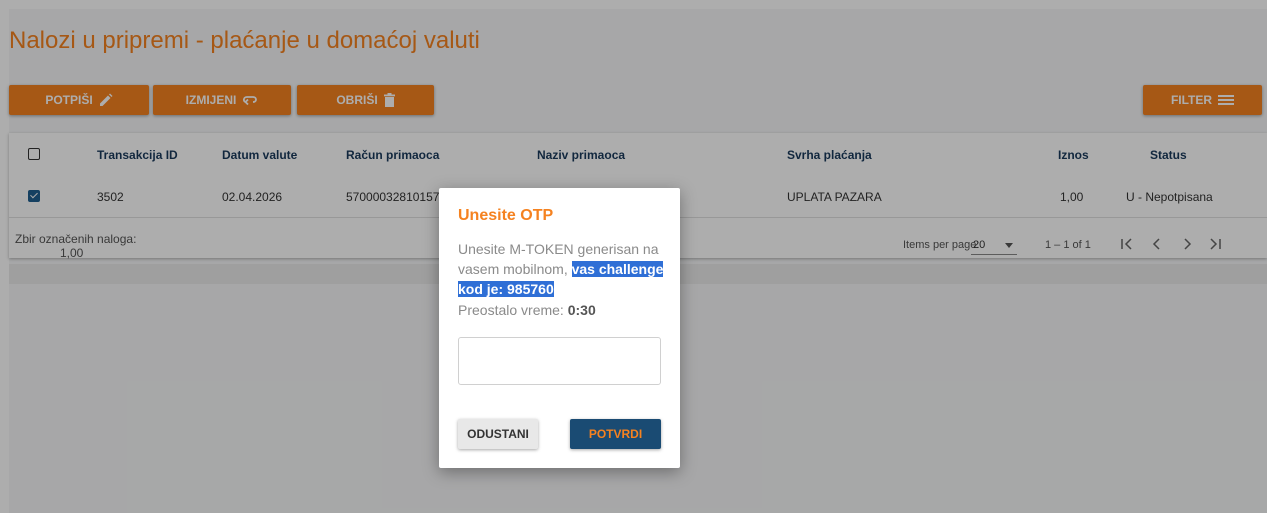 The image size is (1267, 513). What do you see at coordinates (615, 434) in the screenshot?
I see `confirm-button: POTVRDI` at bounding box center [615, 434].